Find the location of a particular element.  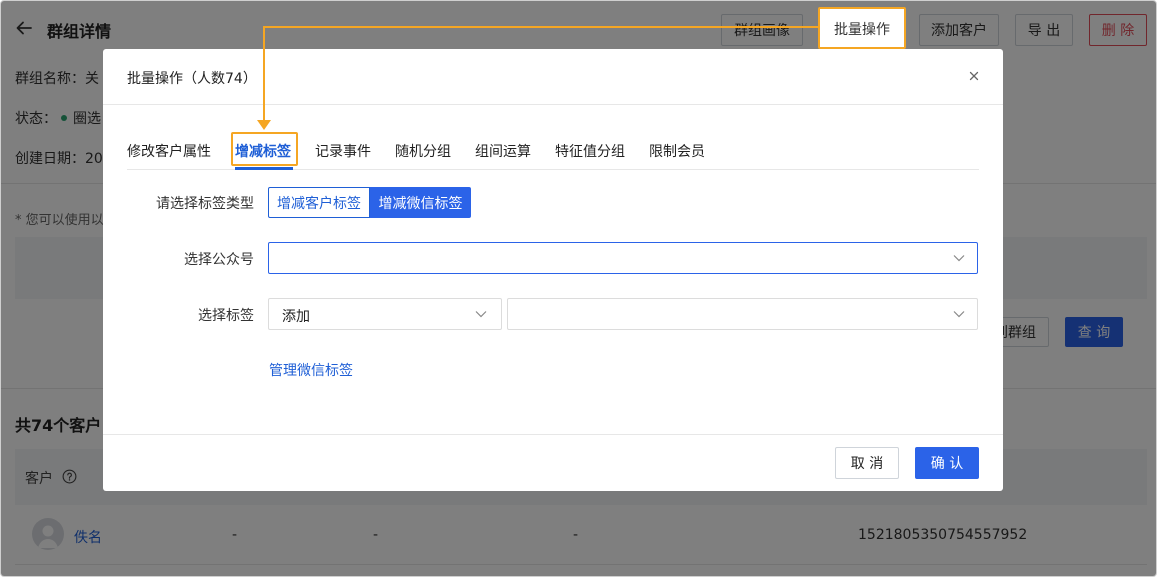

manage-wechat-tags-link: 管理微信标签 is located at coordinates (311, 370).